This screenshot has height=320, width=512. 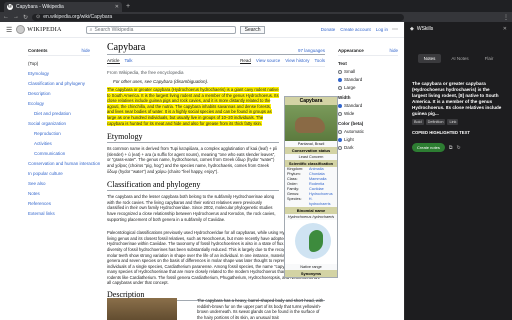 What do you see at coordinates (59, 83) in the screenshot?
I see `toc-item: Classification and phylogeny` at bounding box center [59, 83].